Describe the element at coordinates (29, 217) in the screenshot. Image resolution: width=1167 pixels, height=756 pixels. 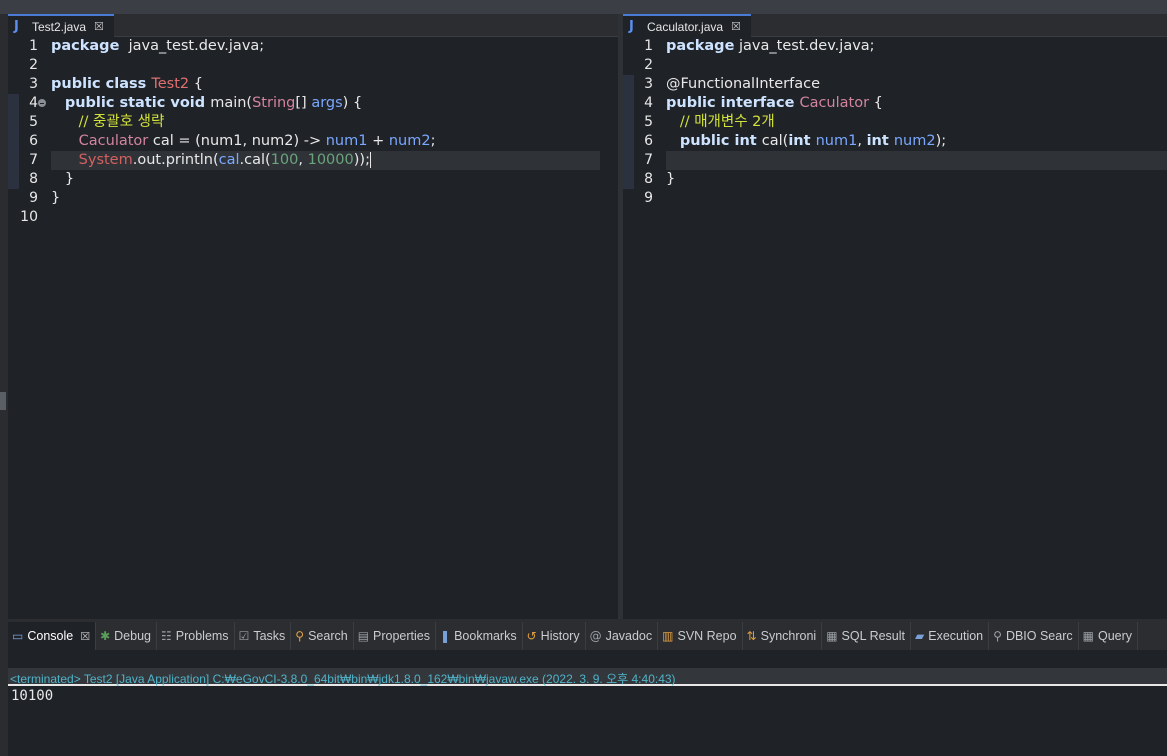
I see `line-number: 10` at that location.